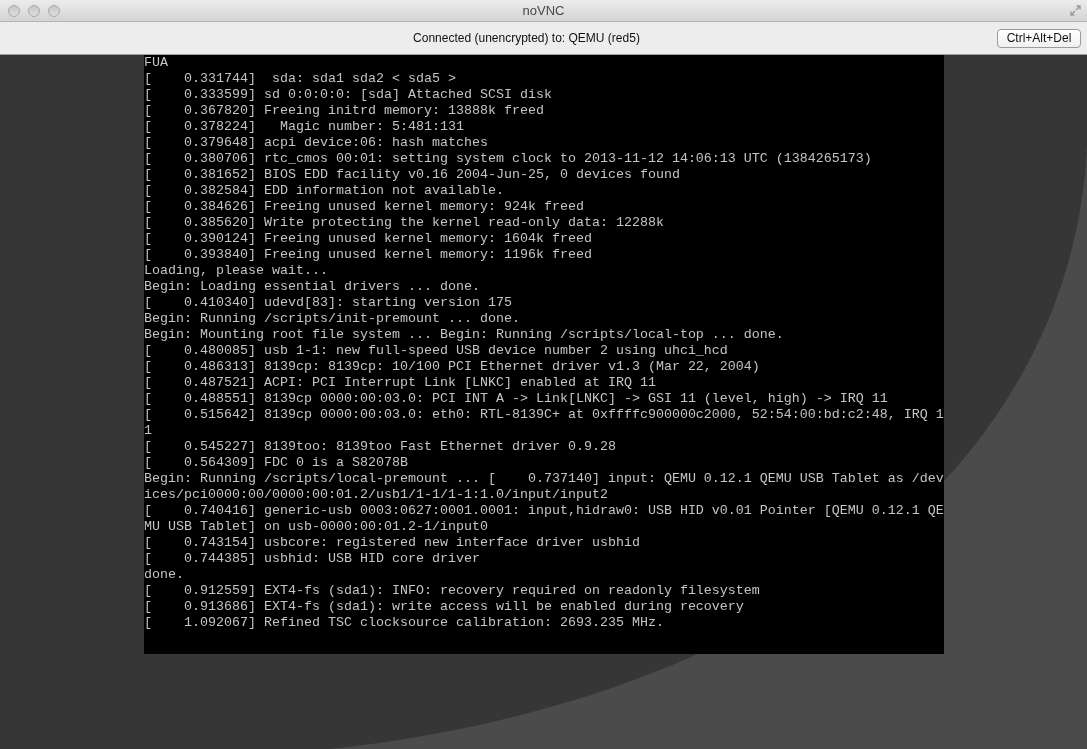  What do you see at coordinates (34, 10) in the screenshot?
I see `minimize-icon` at bounding box center [34, 10].